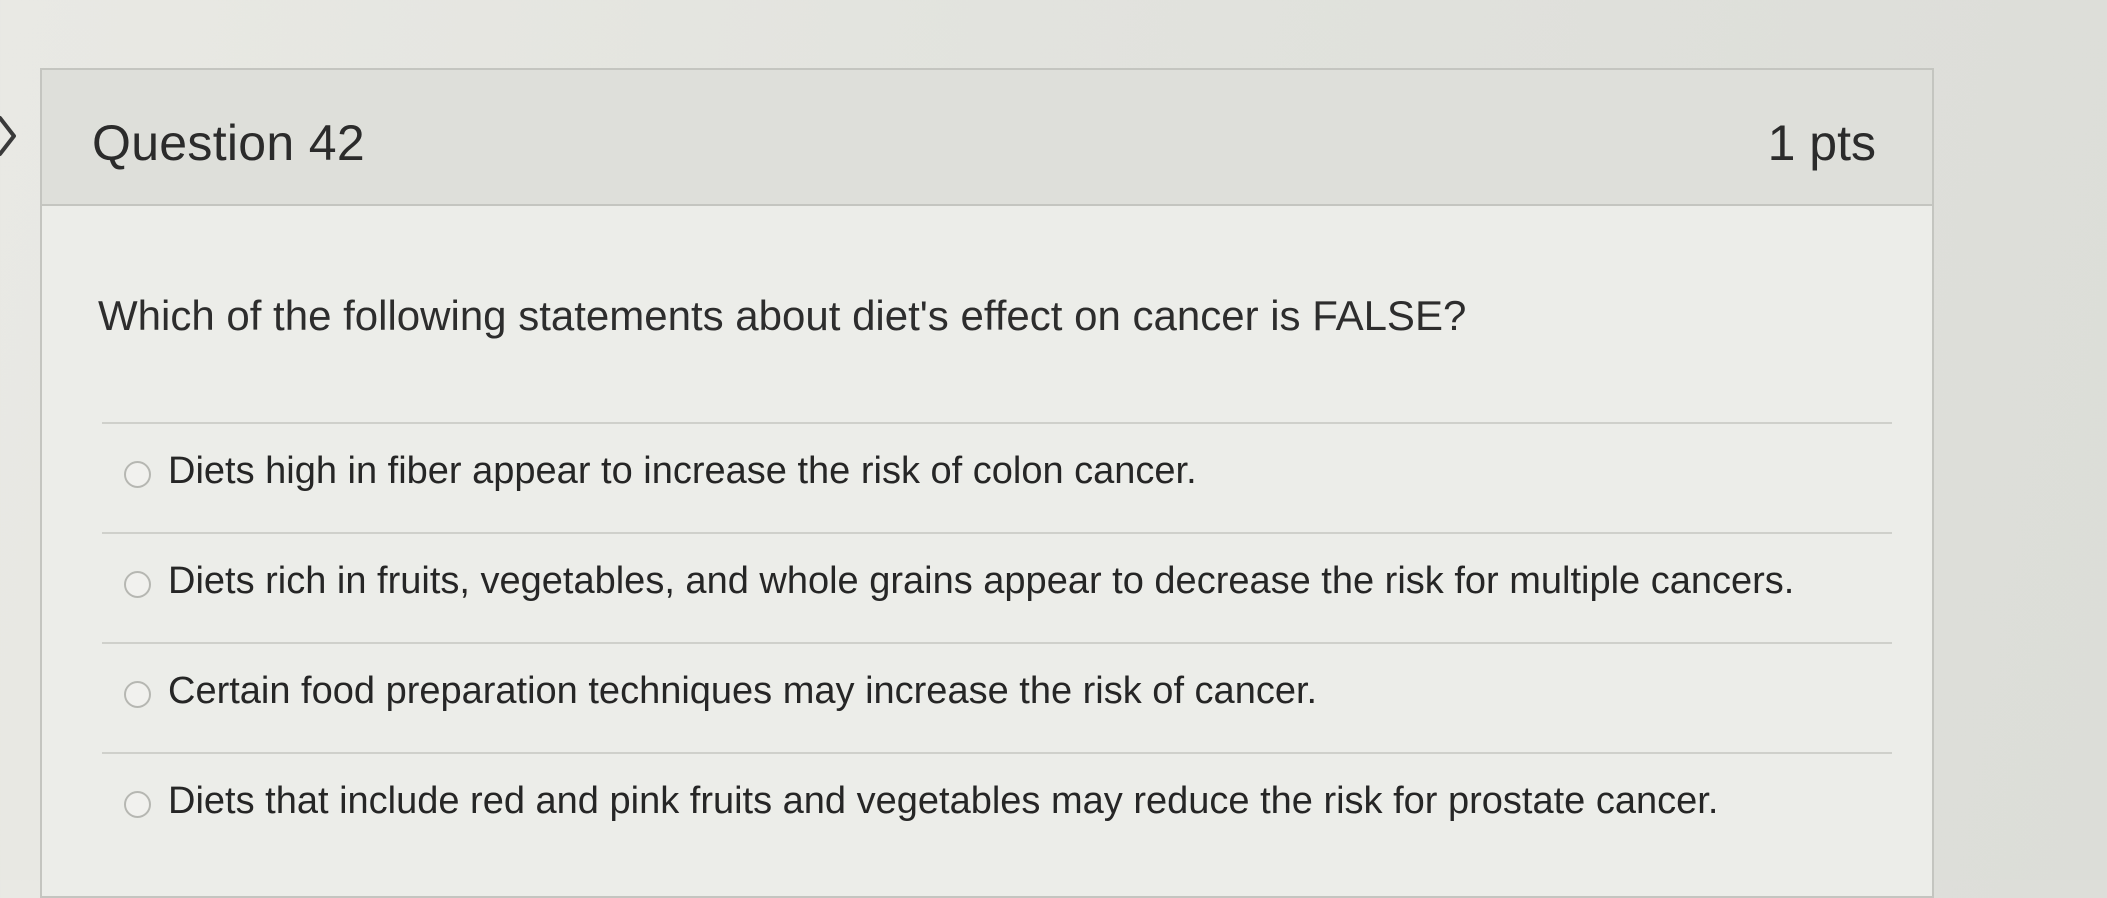 The width and height of the screenshot is (2107, 898). What do you see at coordinates (228, 143) in the screenshot?
I see `question-title: Question 42` at bounding box center [228, 143].